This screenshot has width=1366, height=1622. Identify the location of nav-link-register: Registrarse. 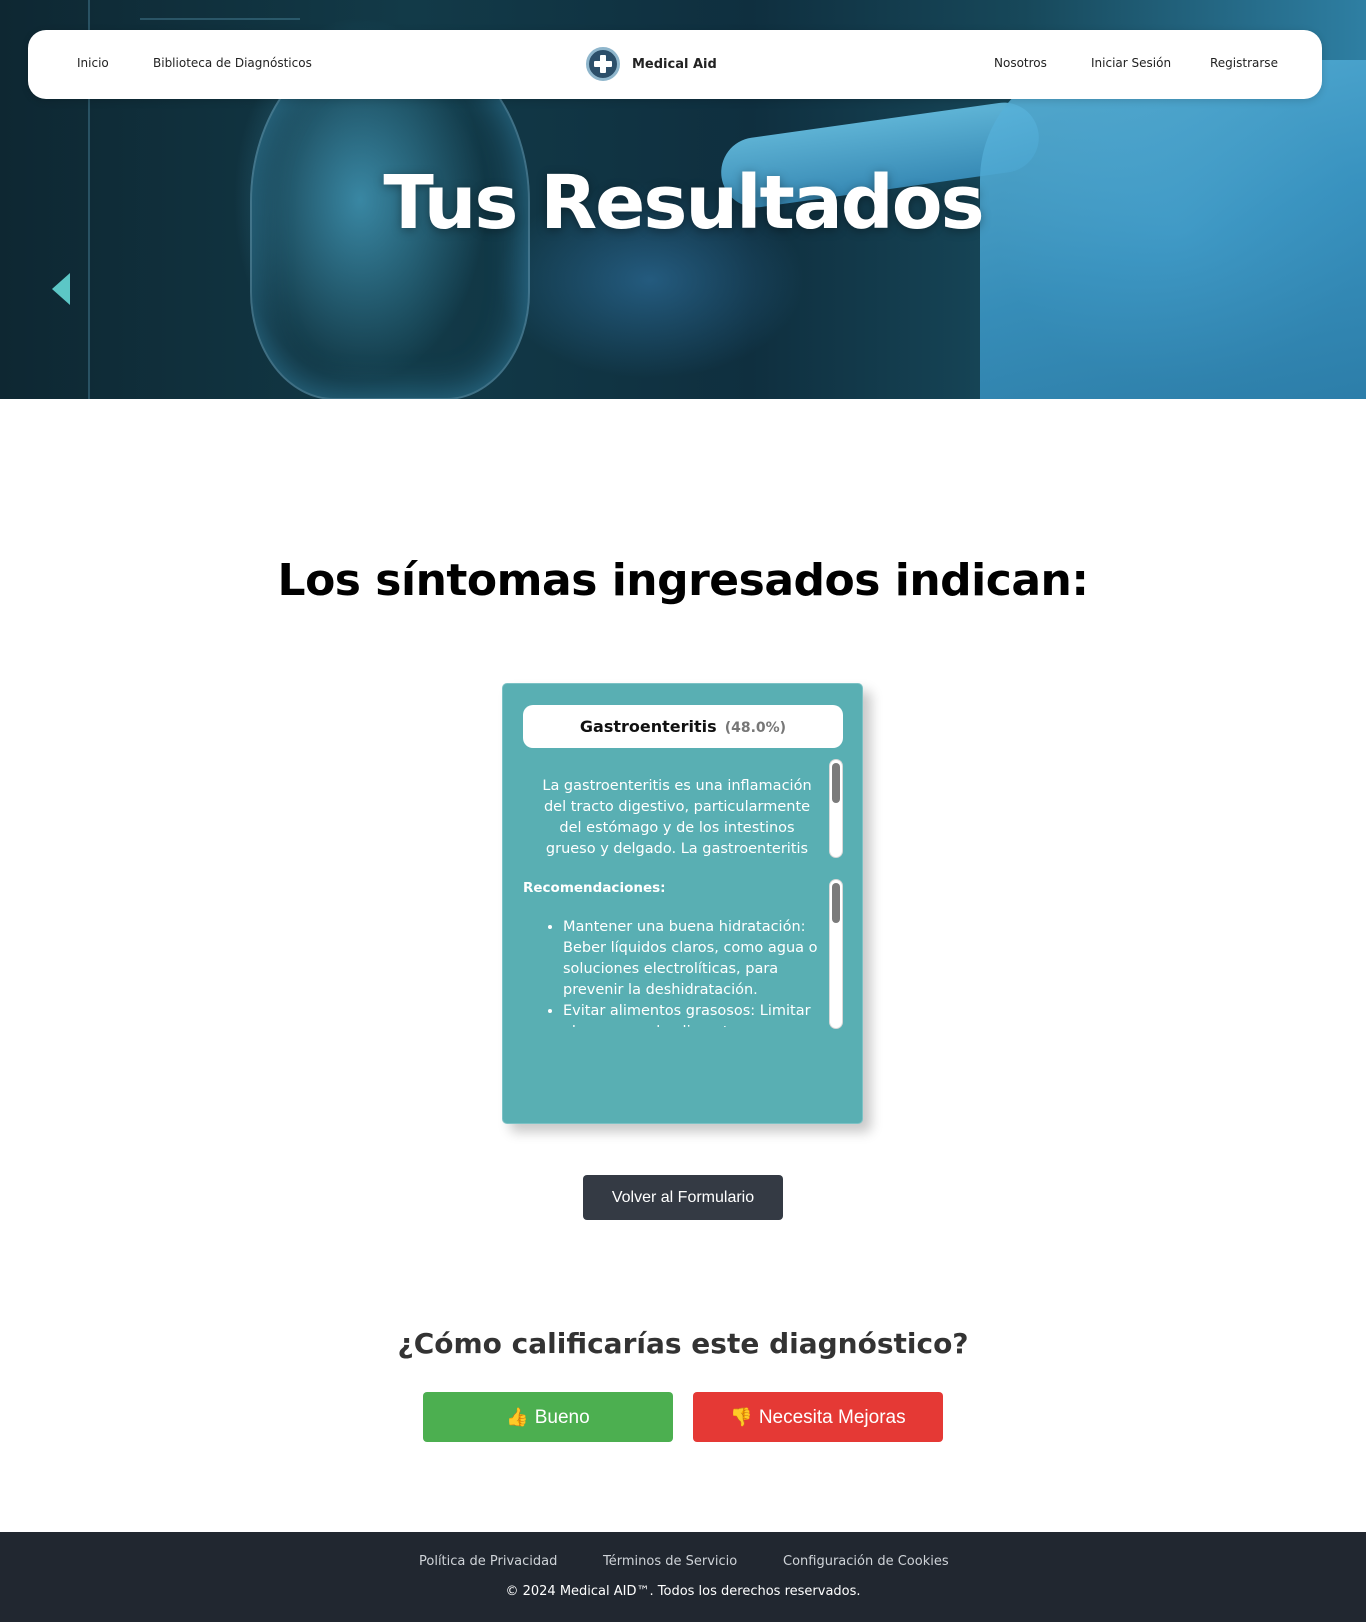
(1244, 63).